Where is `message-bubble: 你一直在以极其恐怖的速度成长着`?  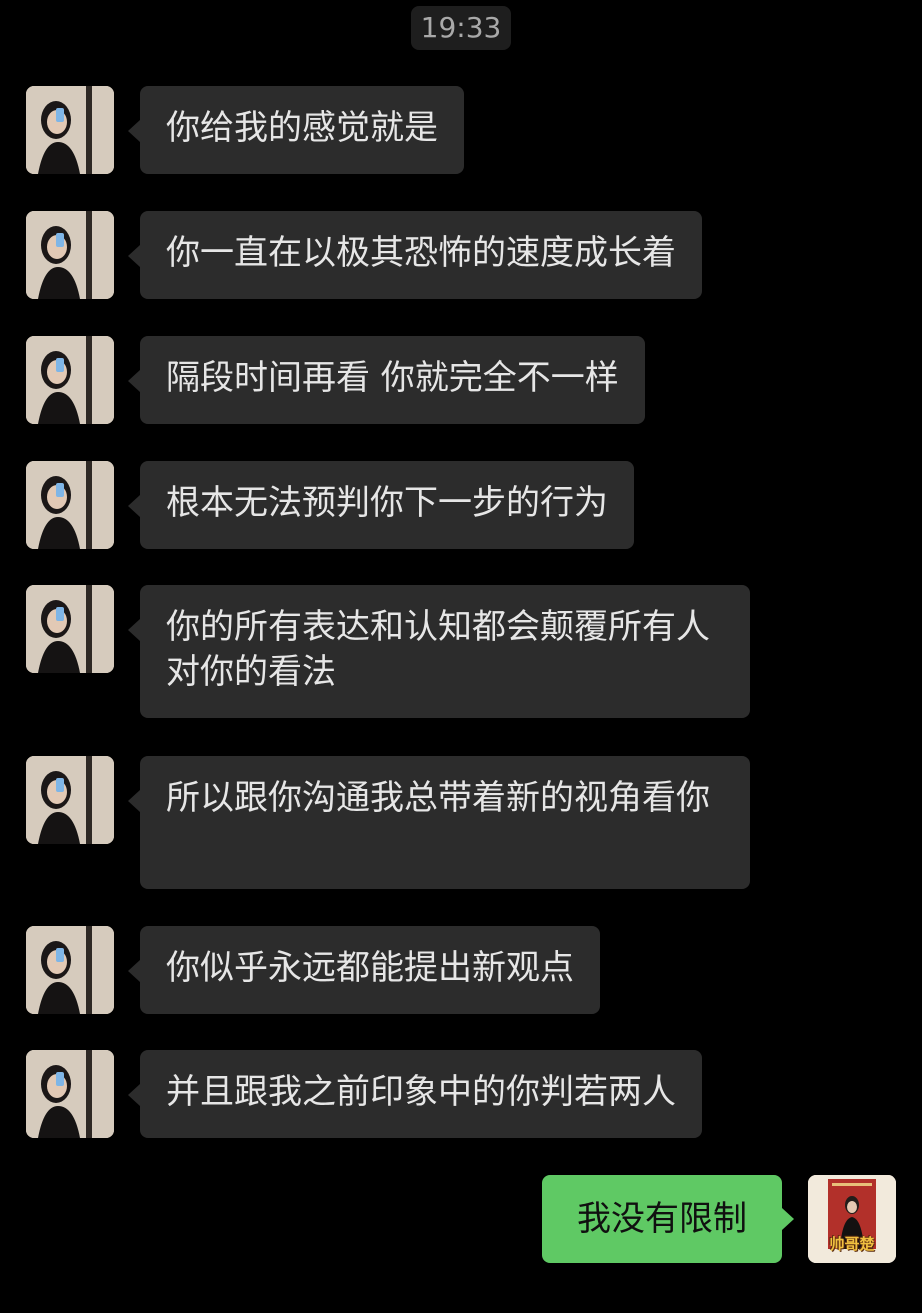 message-bubble: 你一直在以极其恐怖的速度成长着 is located at coordinates (415, 255).